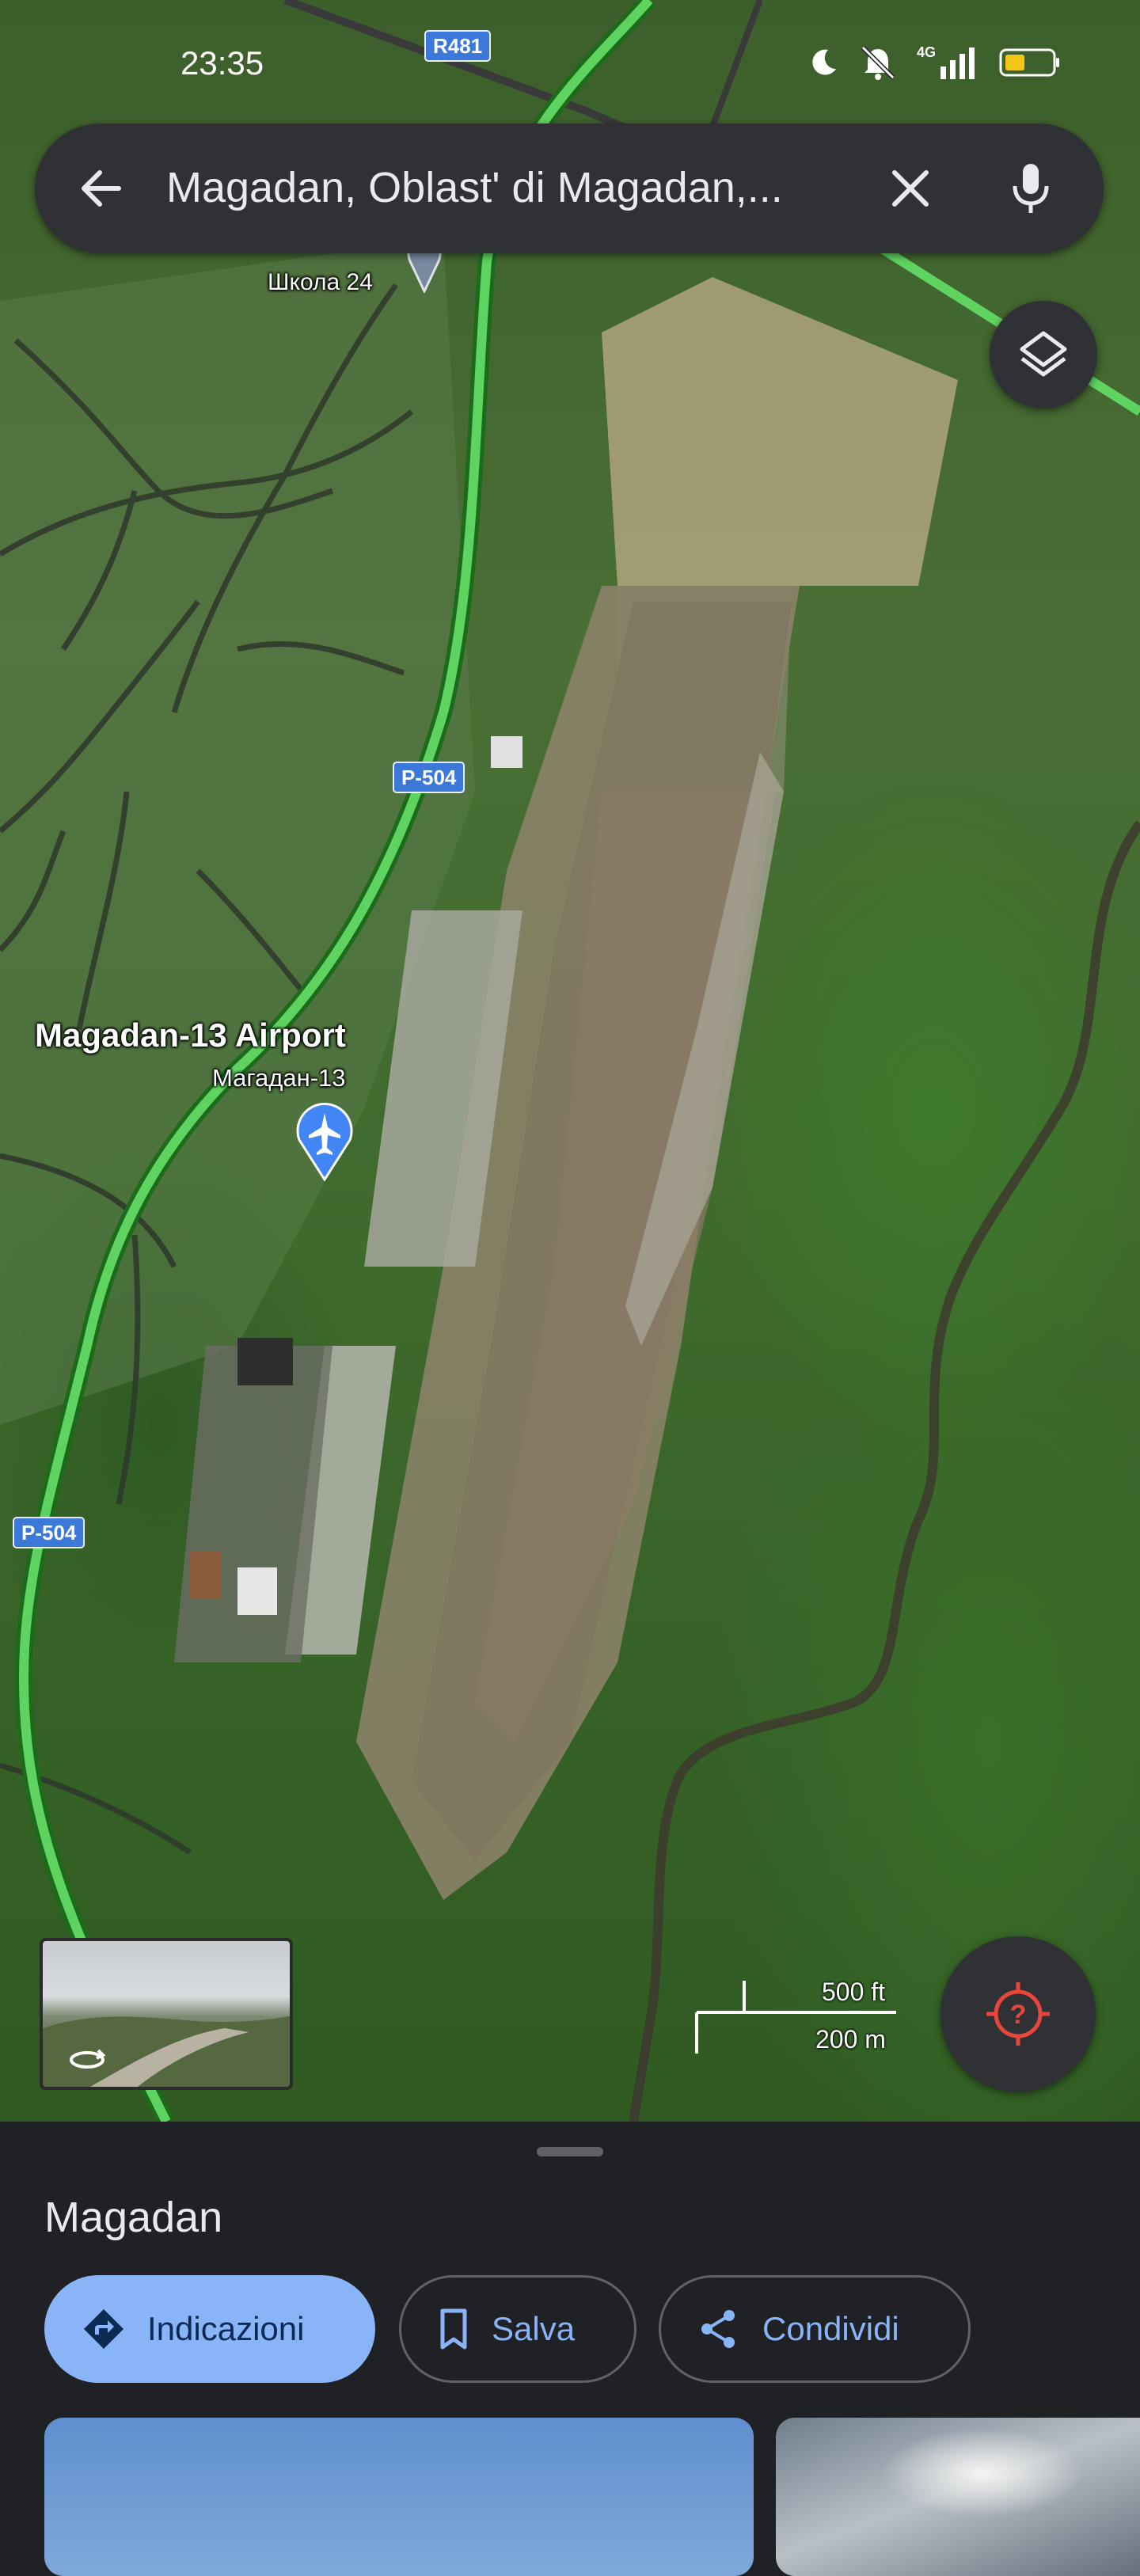 The image size is (1140, 2576). I want to click on moon-icon, so click(824, 62).